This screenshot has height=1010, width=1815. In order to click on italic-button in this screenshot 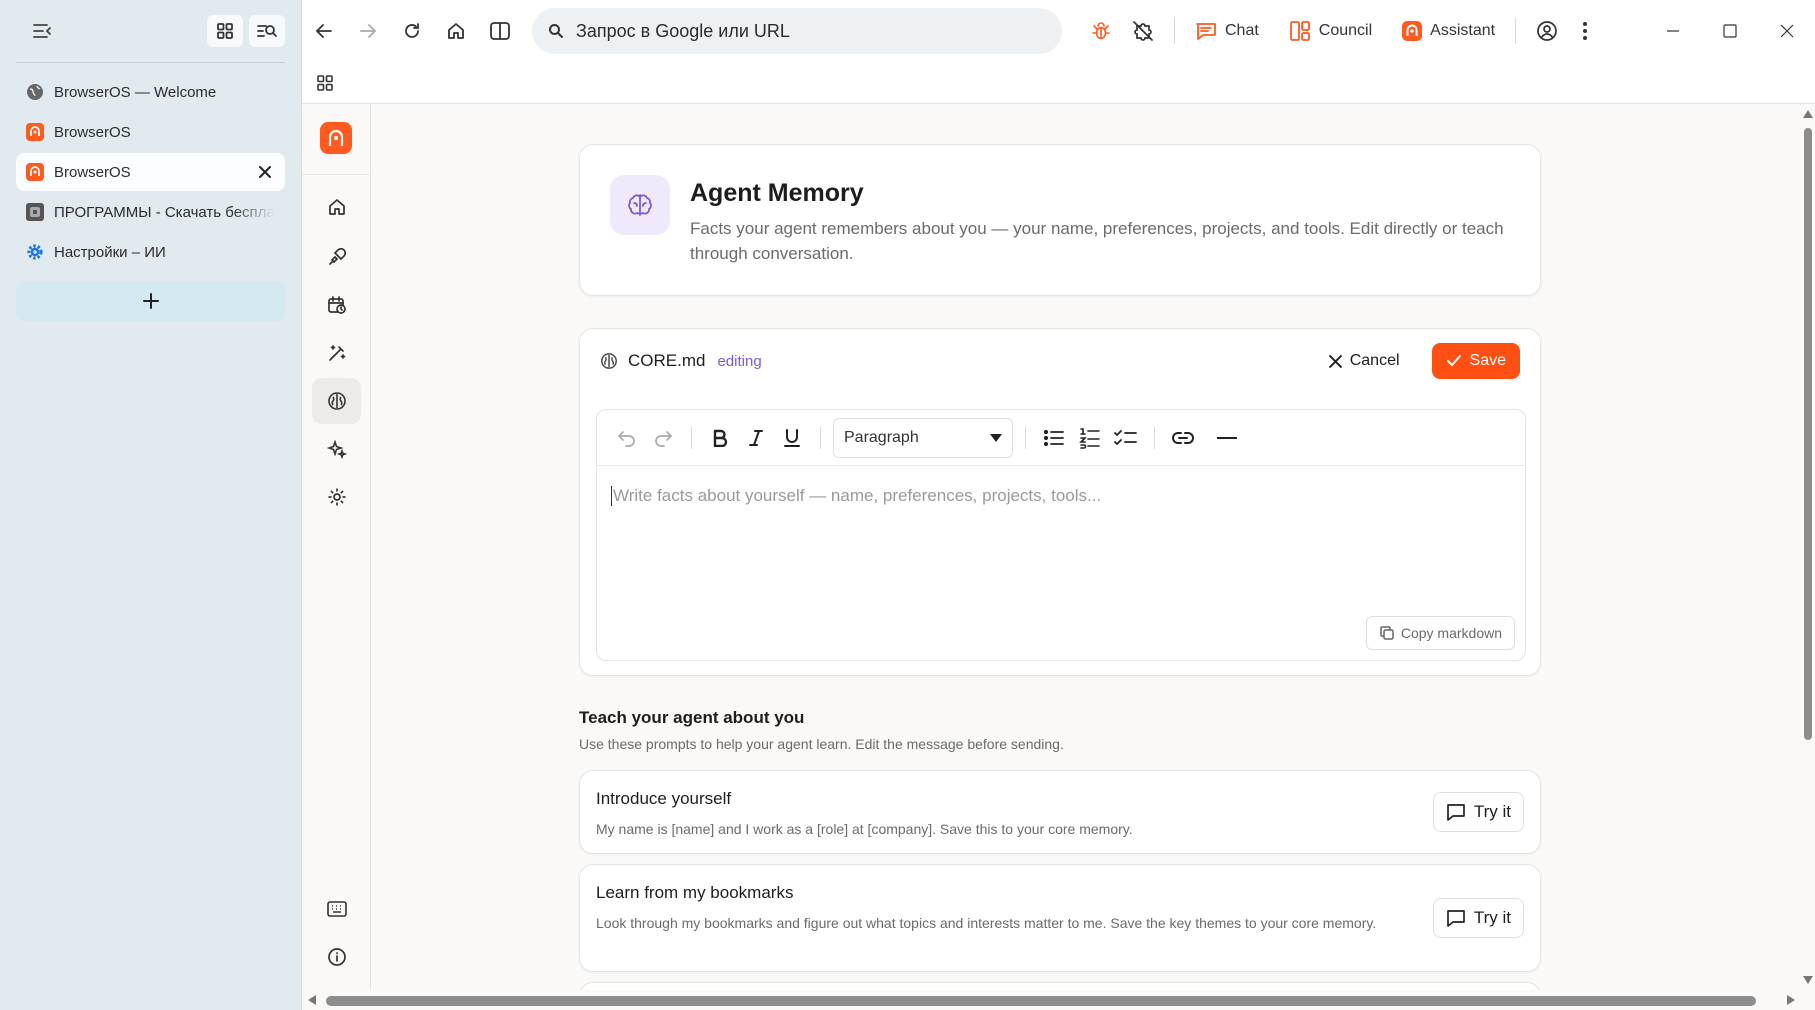, I will do `click(756, 438)`.